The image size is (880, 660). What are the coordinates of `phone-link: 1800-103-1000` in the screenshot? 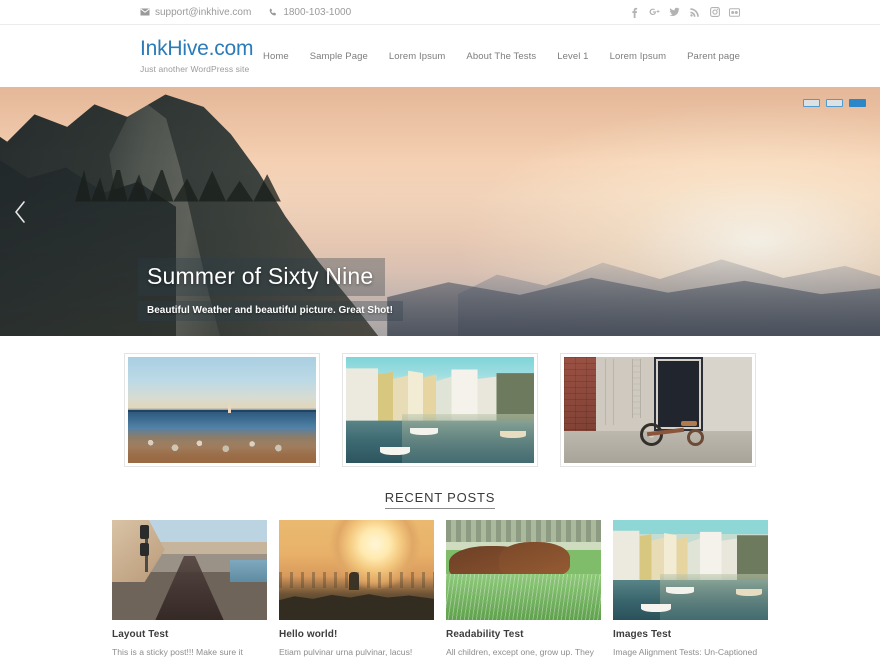 It's located at (310, 12).